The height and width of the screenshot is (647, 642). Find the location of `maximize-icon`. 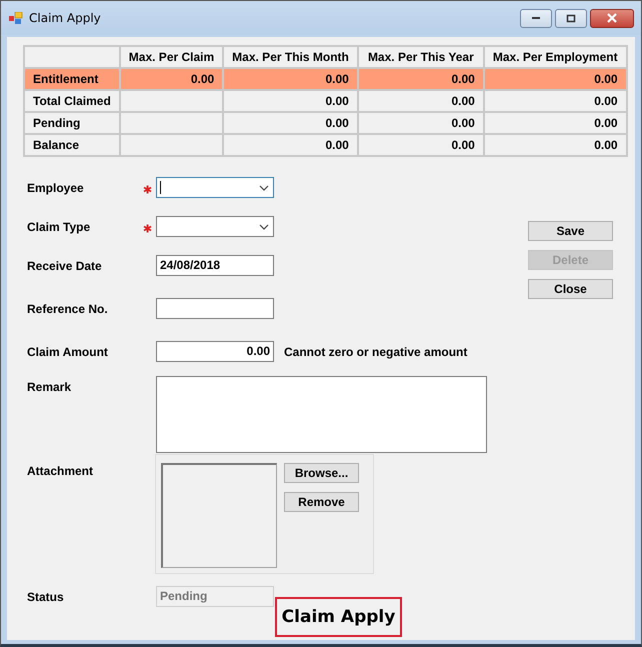

maximize-icon is located at coordinates (571, 18).